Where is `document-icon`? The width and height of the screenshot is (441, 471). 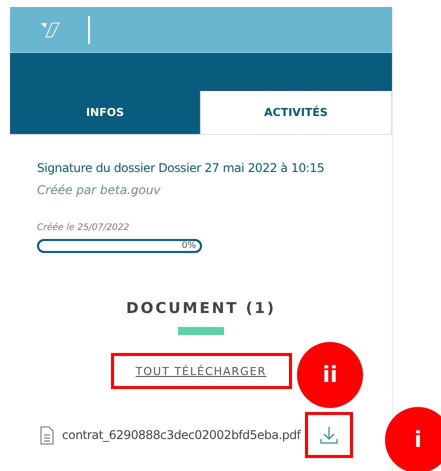 document-icon is located at coordinates (47, 435).